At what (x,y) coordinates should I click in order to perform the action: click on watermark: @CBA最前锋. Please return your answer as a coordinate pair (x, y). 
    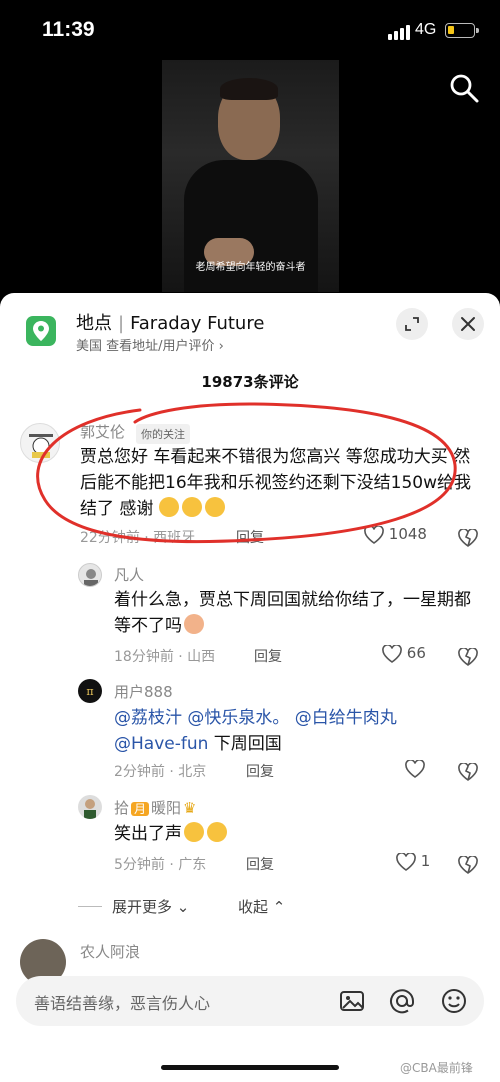
    Looking at the image, I should click on (436, 1068).